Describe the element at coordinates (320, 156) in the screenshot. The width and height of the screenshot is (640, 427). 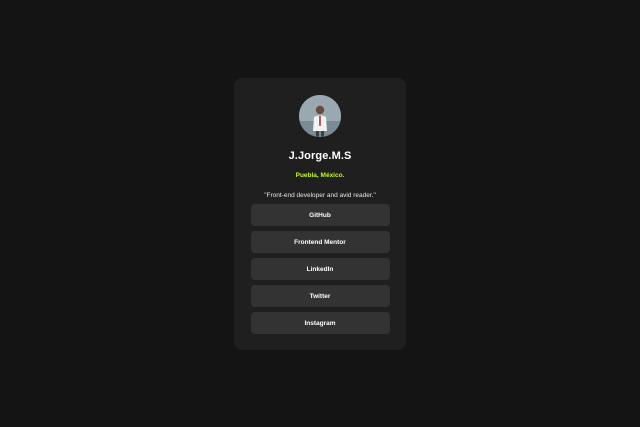
I see `profile-name: J.Jorge.M.S` at that location.